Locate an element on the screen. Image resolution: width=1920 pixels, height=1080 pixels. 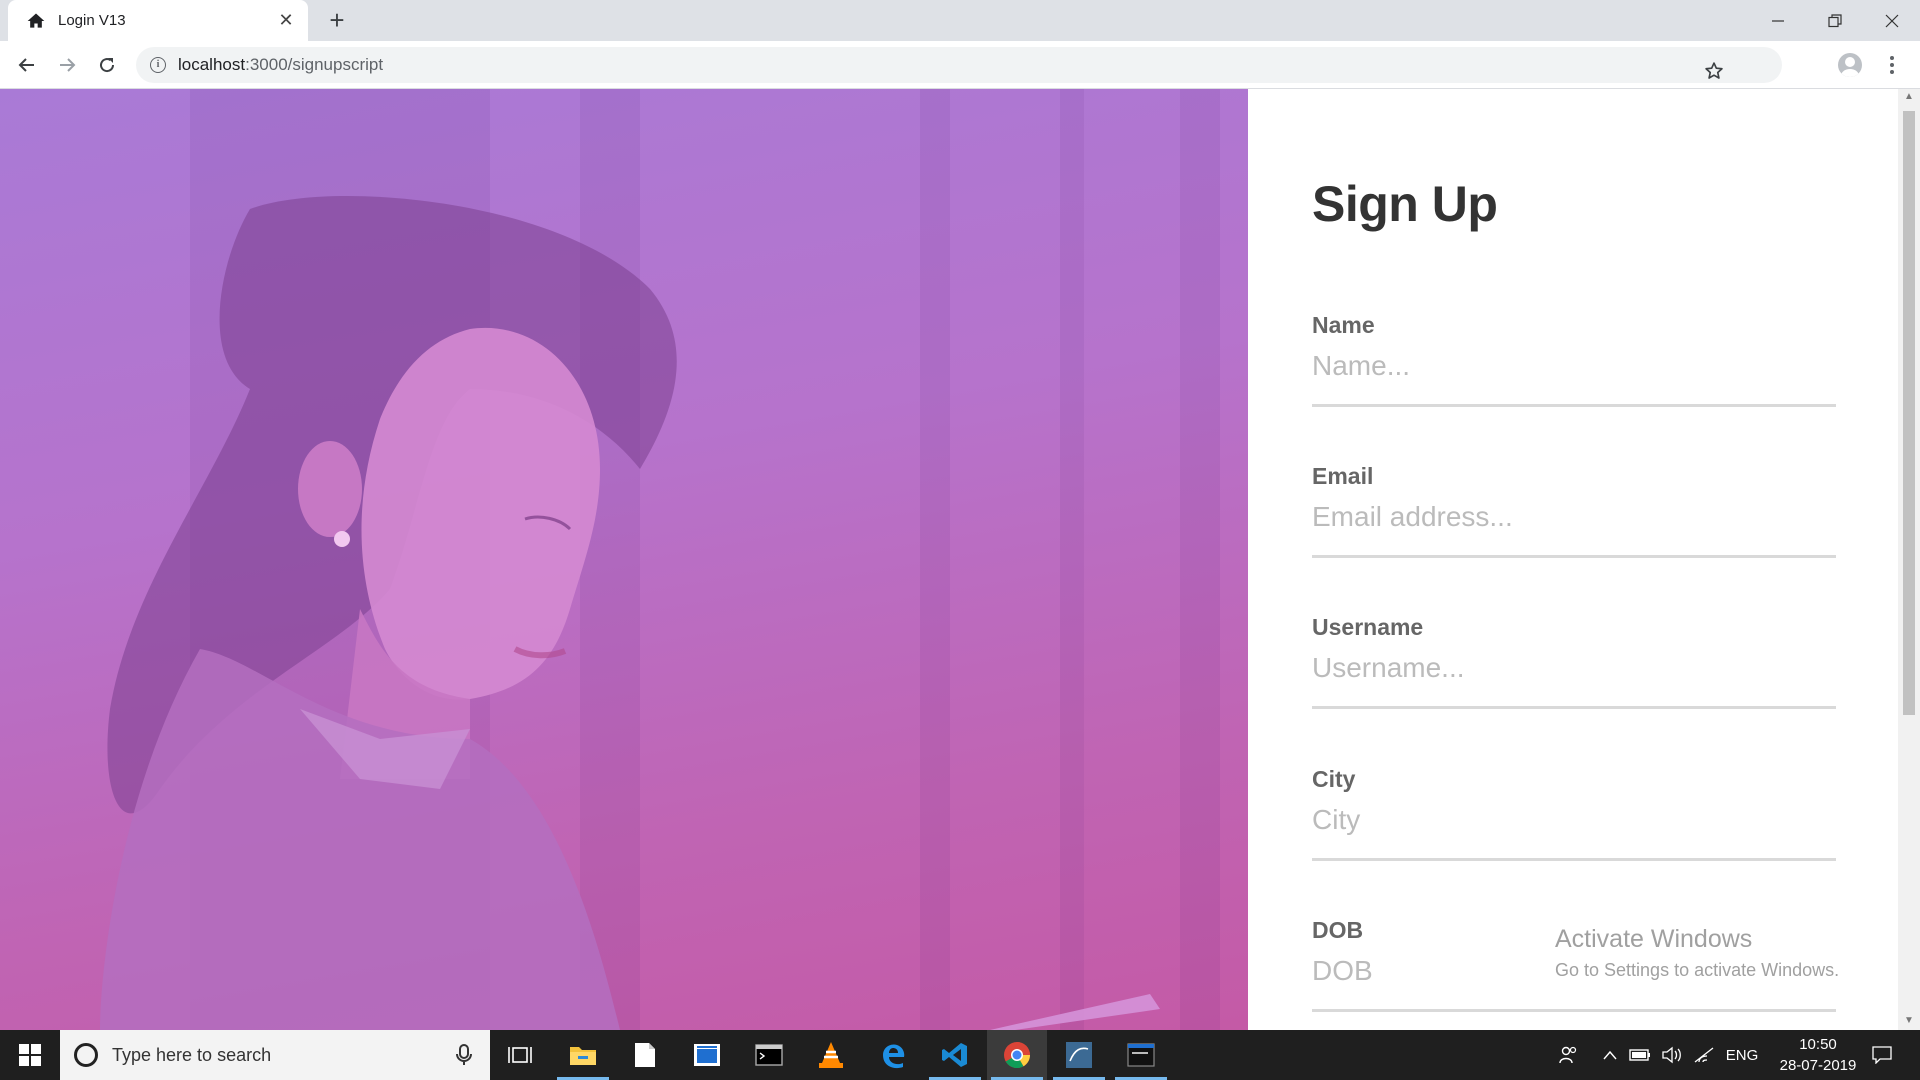
cortana-icon is located at coordinates (86, 1055).